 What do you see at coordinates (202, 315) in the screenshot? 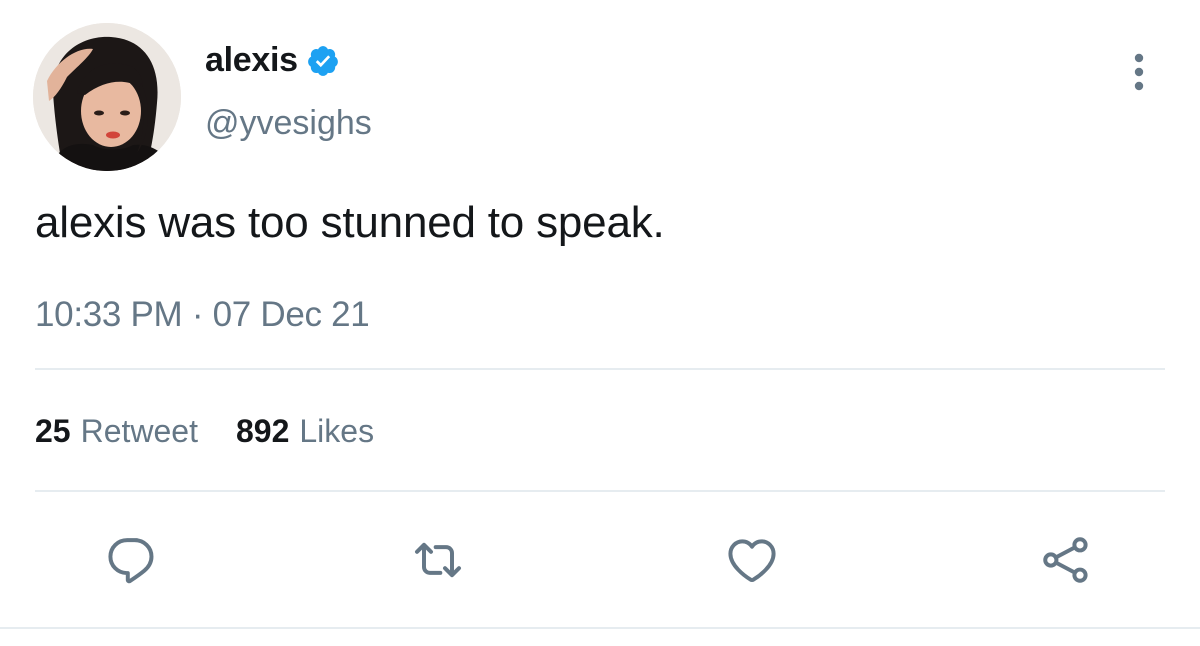
I see `tweet-timestamp: 10:33 PM · 07 Dec 21` at bounding box center [202, 315].